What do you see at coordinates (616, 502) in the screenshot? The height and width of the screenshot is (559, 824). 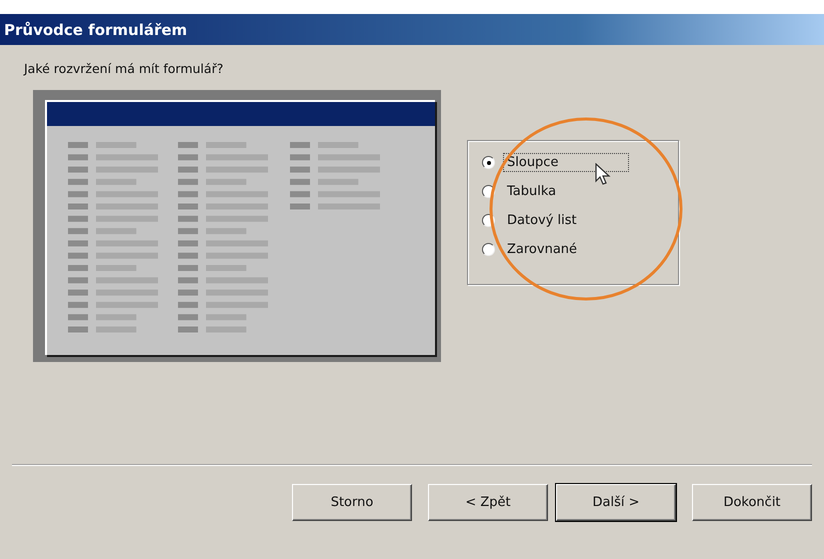 I see `wizard-button: Další >` at bounding box center [616, 502].